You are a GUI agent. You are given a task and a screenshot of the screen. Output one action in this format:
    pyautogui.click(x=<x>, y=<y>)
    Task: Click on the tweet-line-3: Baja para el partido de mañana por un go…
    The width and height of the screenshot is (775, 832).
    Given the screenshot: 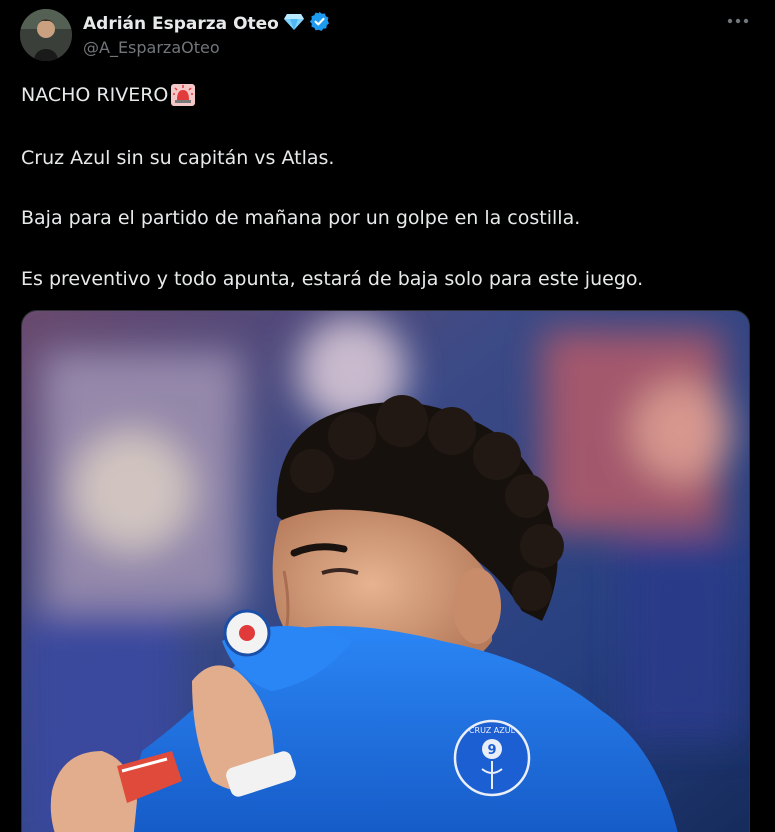 What is the action you would take?
    pyautogui.click(x=301, y=218)
    